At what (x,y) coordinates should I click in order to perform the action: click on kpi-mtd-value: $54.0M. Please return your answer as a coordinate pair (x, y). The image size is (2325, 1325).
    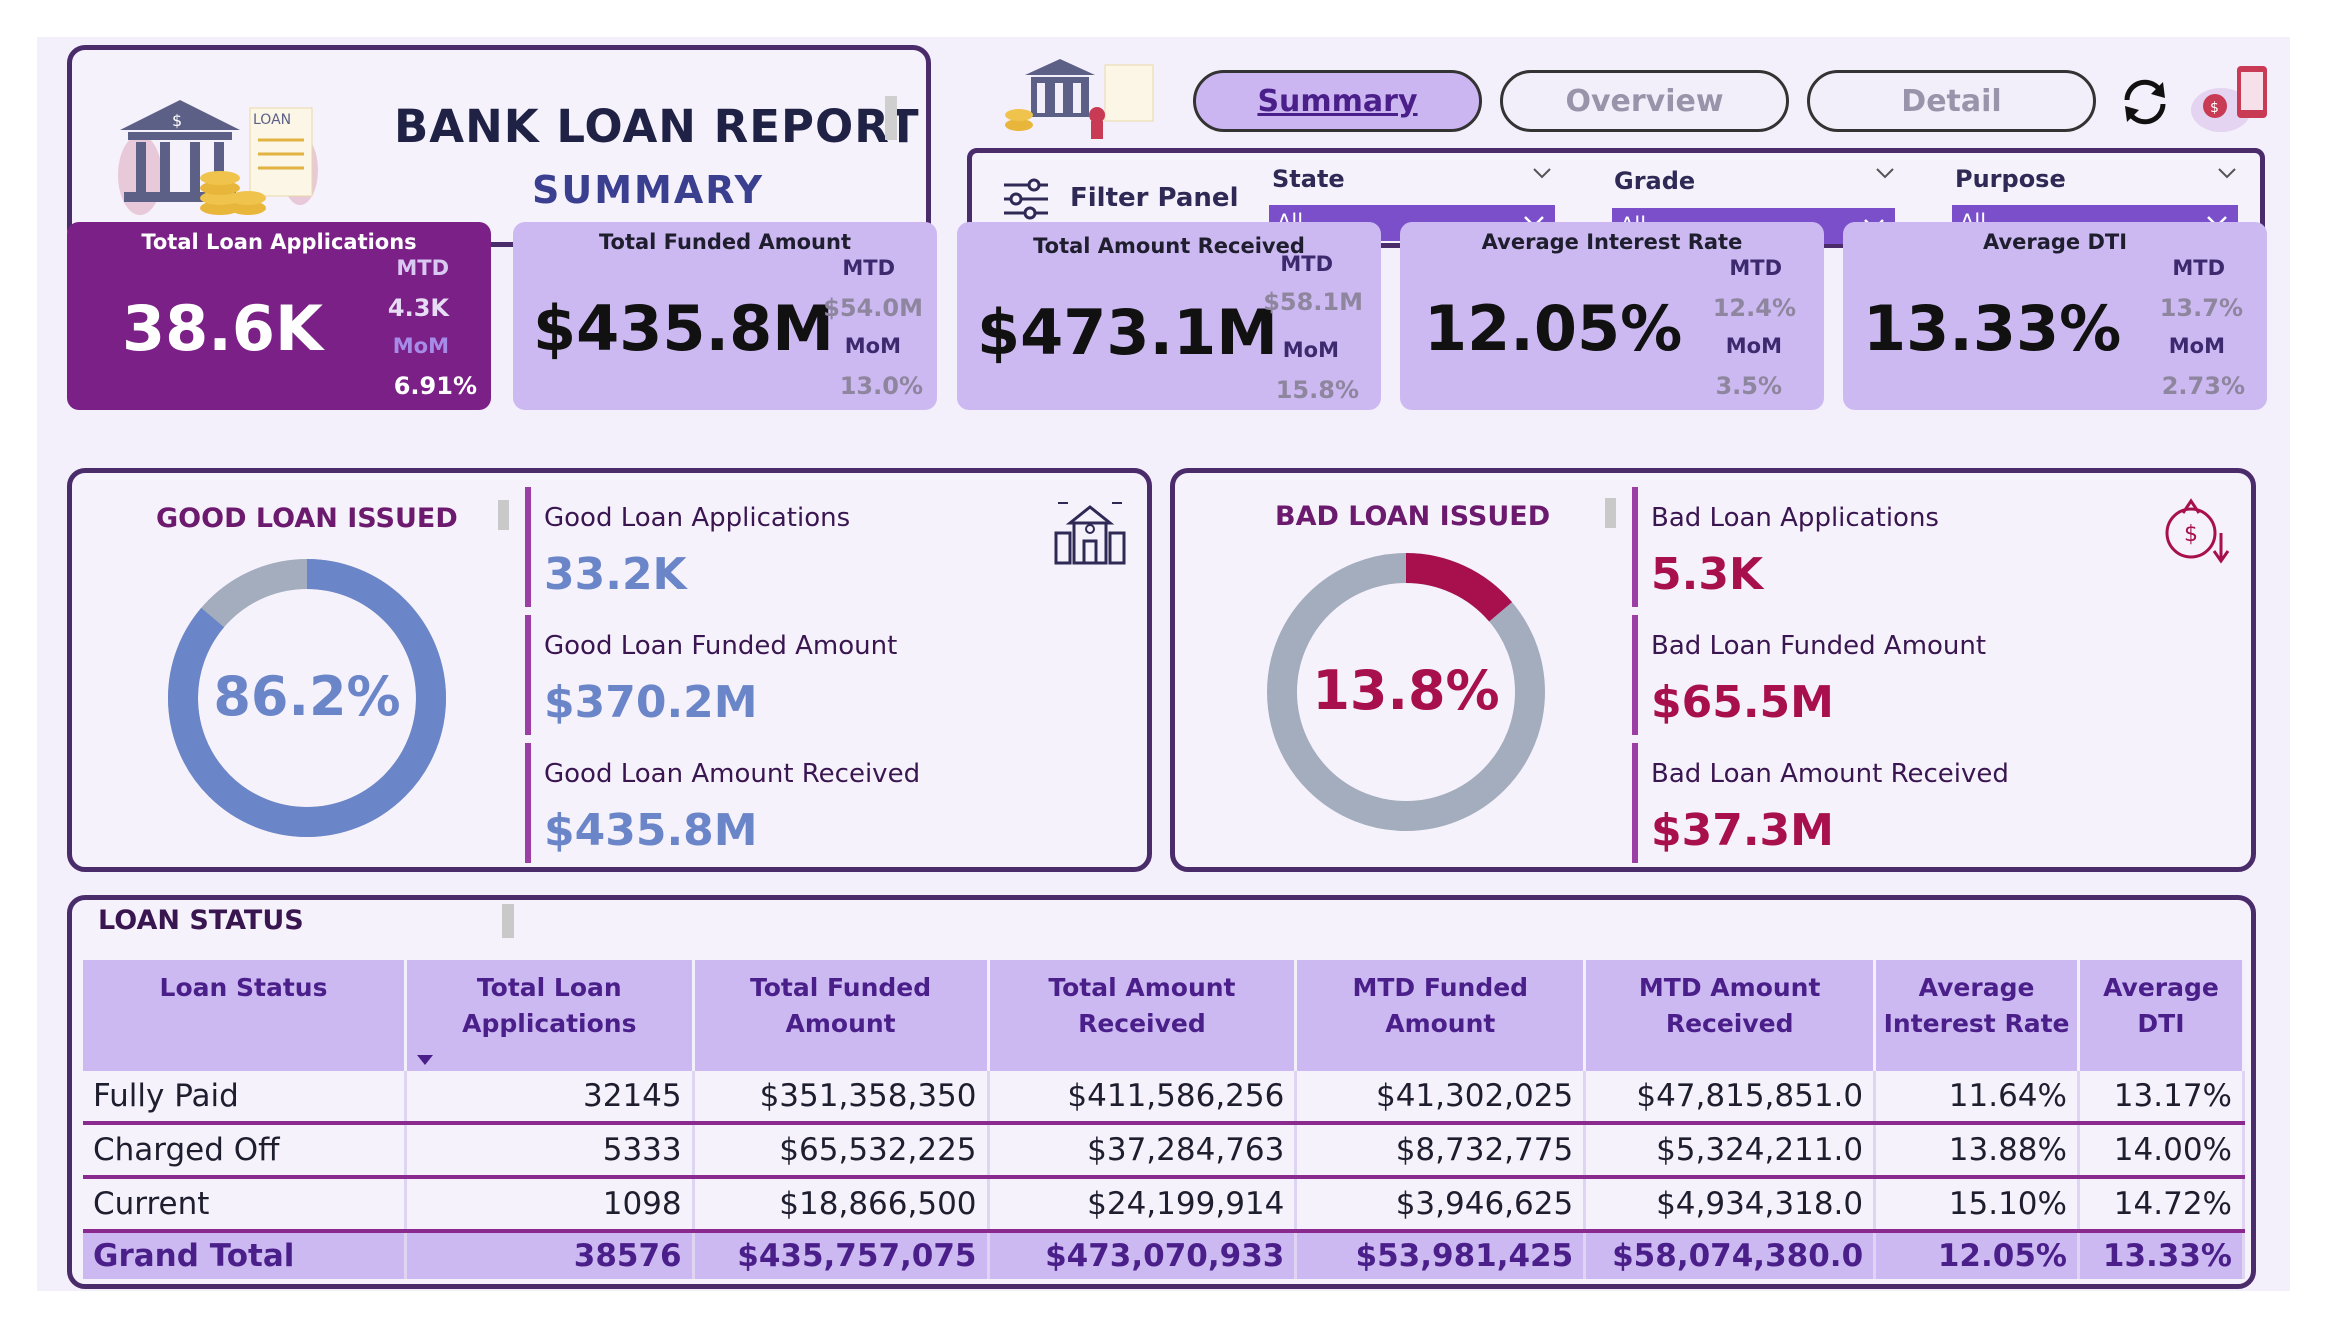
    Looking at the image, I should click on (873, 308).